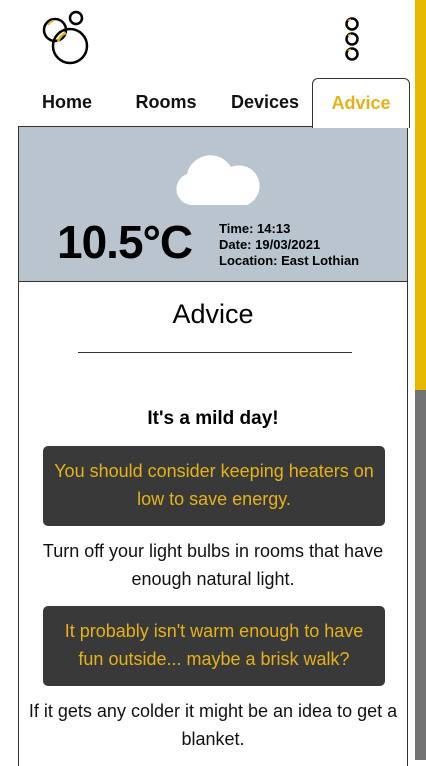 This screenshot has height=766, width=426. What do you see at coordinates (166, 102) in the screenshot?
I see `tab-rooms: Rooms` at bounding box center [166, 102].